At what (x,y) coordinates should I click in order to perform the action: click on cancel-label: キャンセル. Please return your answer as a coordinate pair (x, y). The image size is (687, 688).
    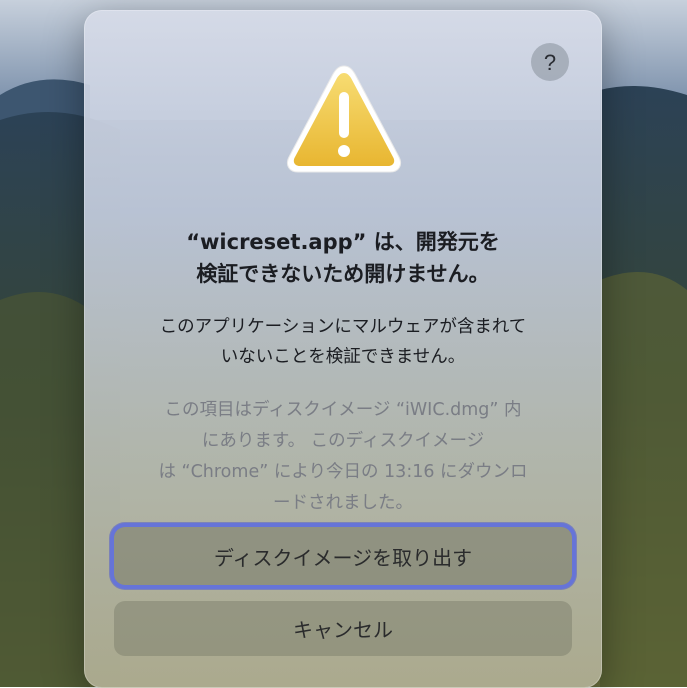
    Looking at the image, I should click on (343, 630).